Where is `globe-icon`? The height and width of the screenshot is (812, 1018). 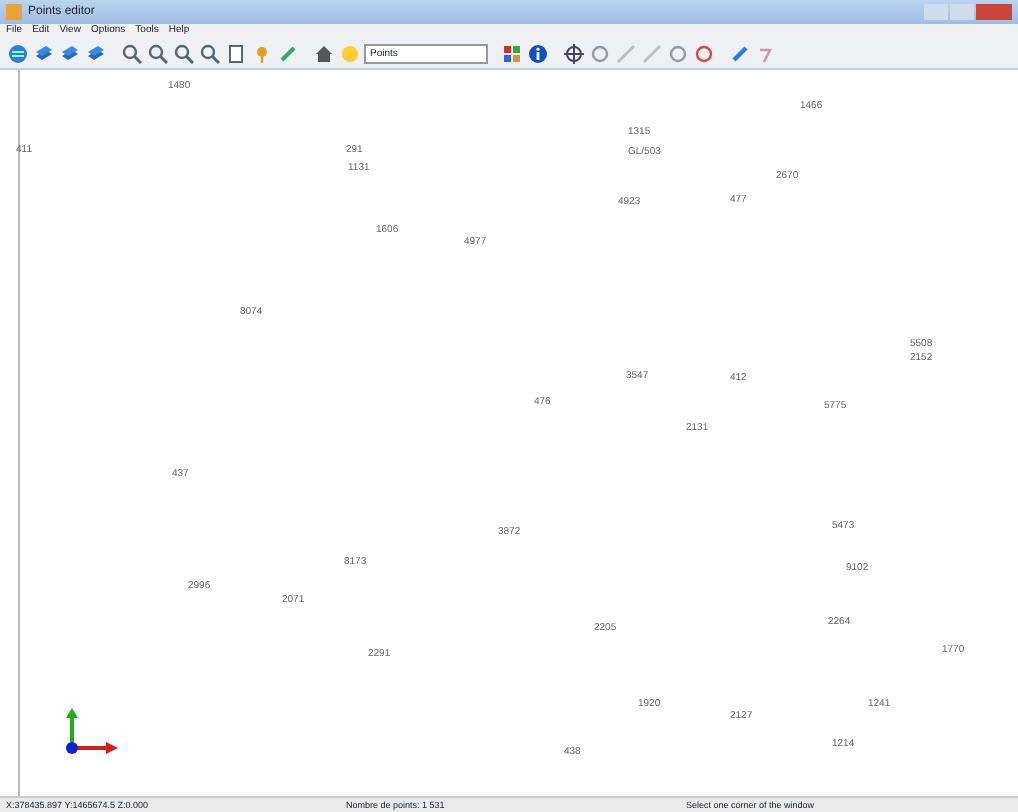 globe-icon is located at coordinates (18, 53).